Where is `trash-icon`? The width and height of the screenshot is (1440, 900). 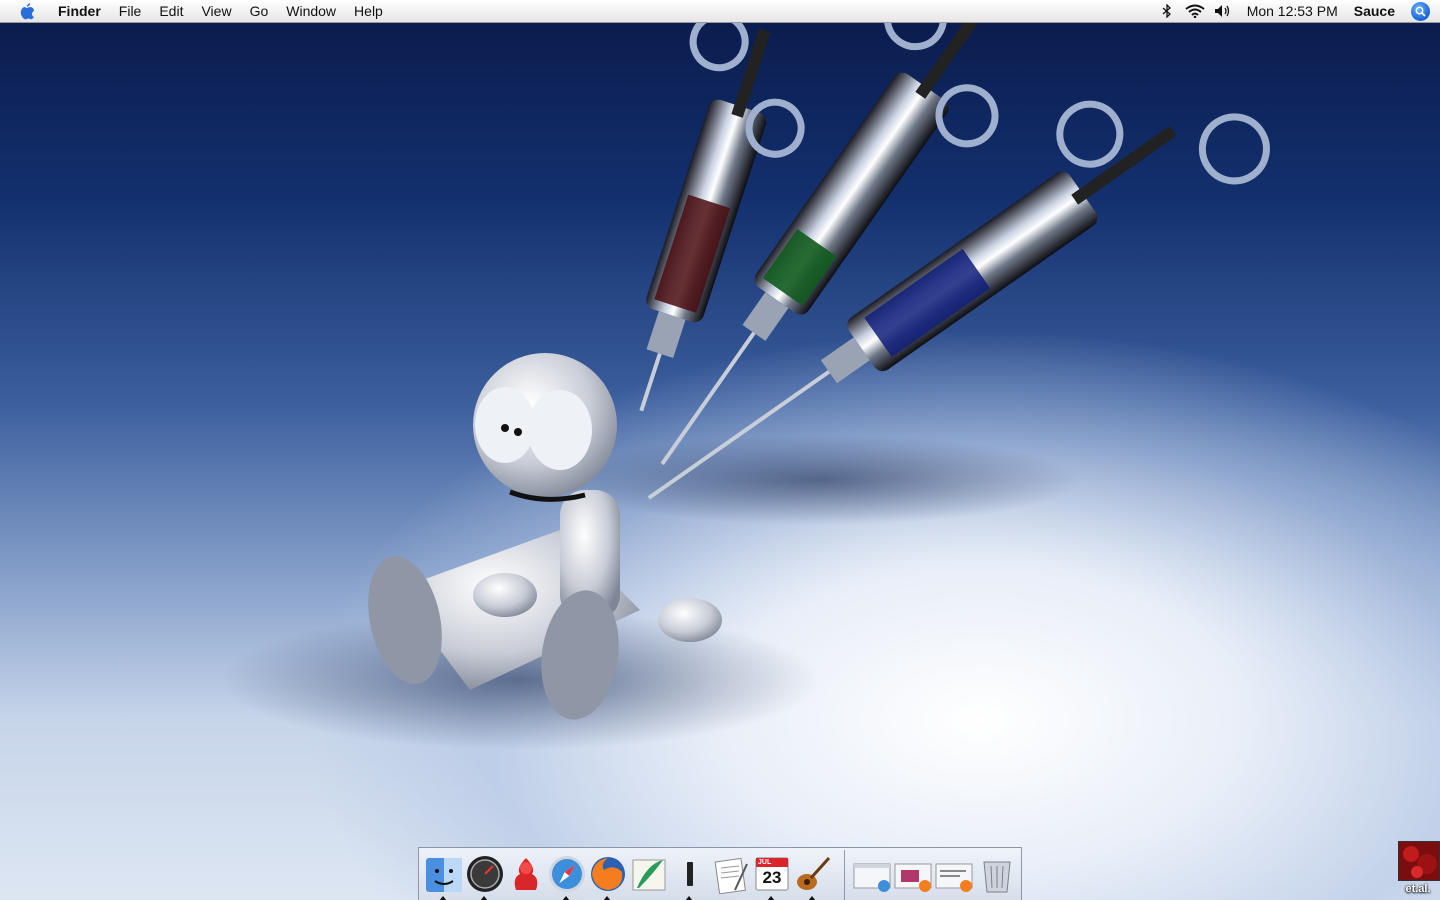
trash-icon is located at coordinates (997, 874).